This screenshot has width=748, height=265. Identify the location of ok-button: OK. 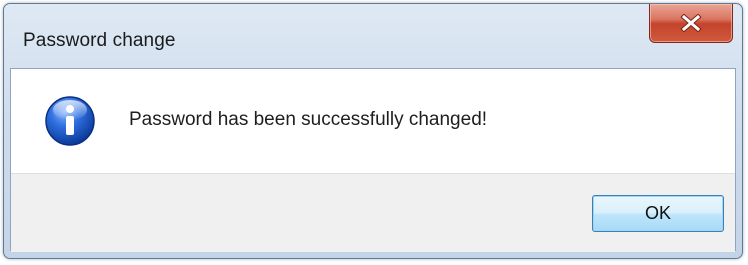
(658, 213).